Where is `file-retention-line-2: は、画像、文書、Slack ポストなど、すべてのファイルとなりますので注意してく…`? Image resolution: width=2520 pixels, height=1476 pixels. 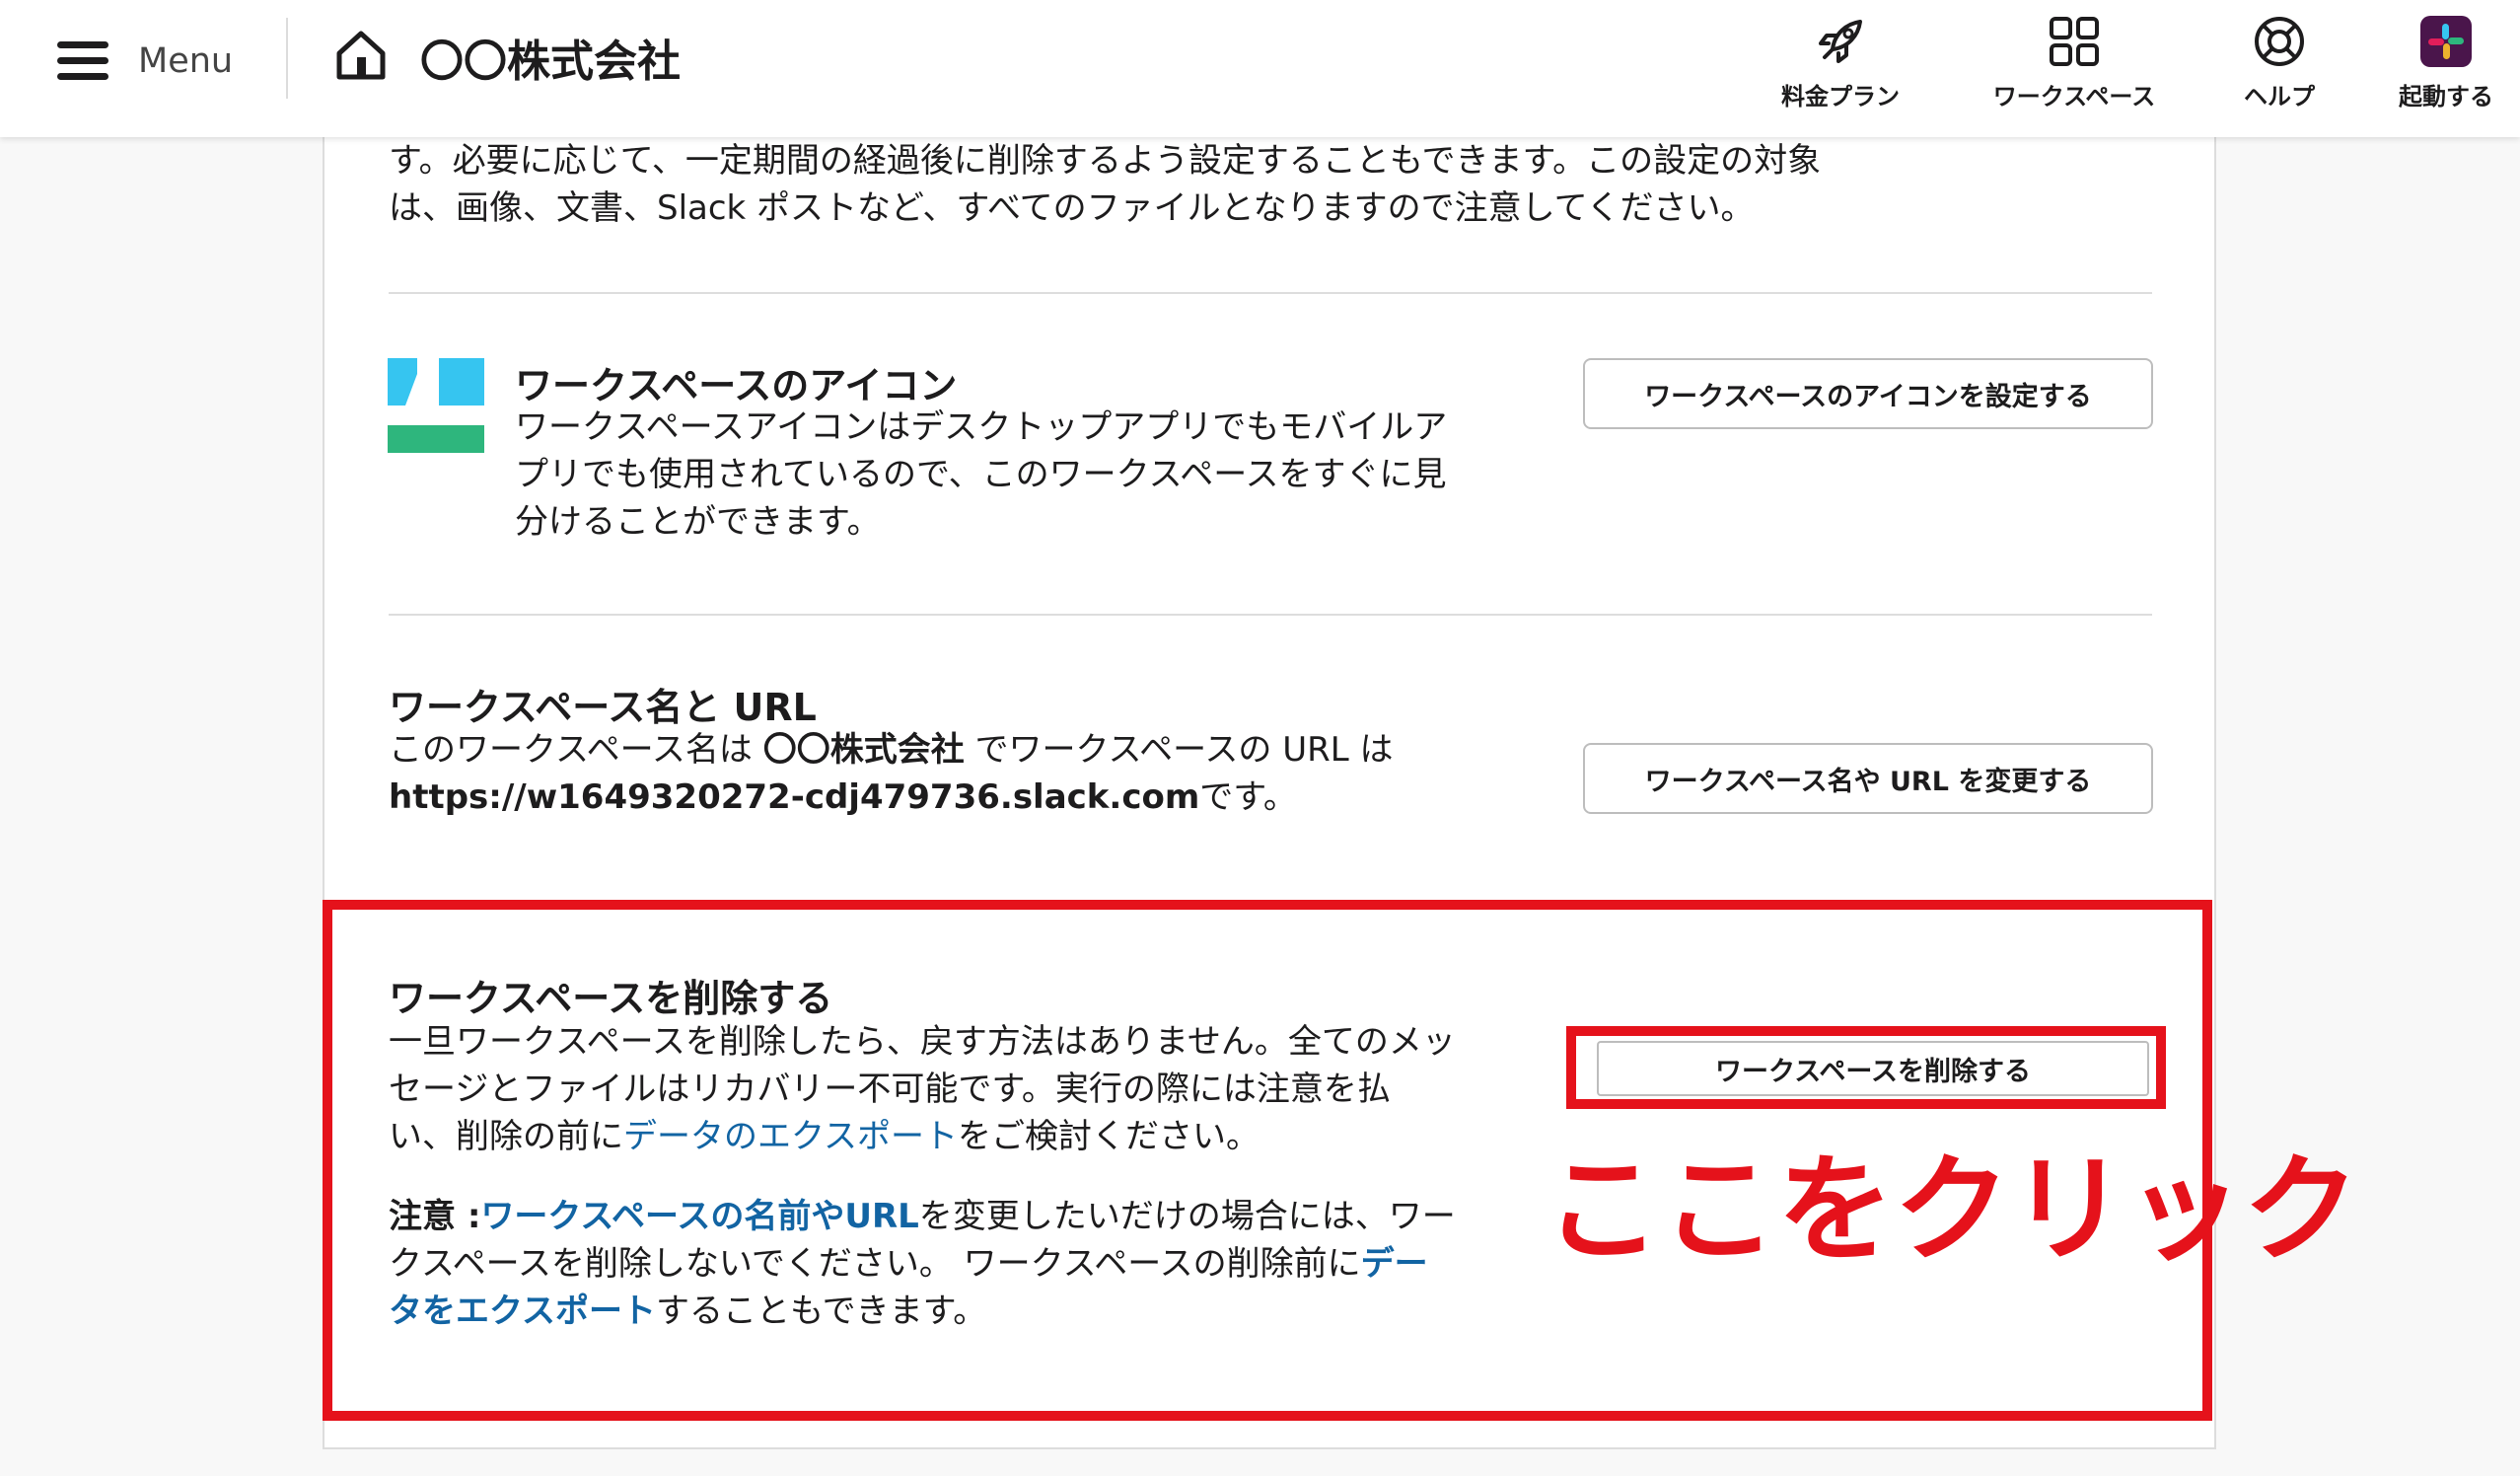 file-retention-line-2: は、画像、文書、Slack ポストなど、すべてのファイルとなりますので注意してく… is located at coordinates (1072, 208).